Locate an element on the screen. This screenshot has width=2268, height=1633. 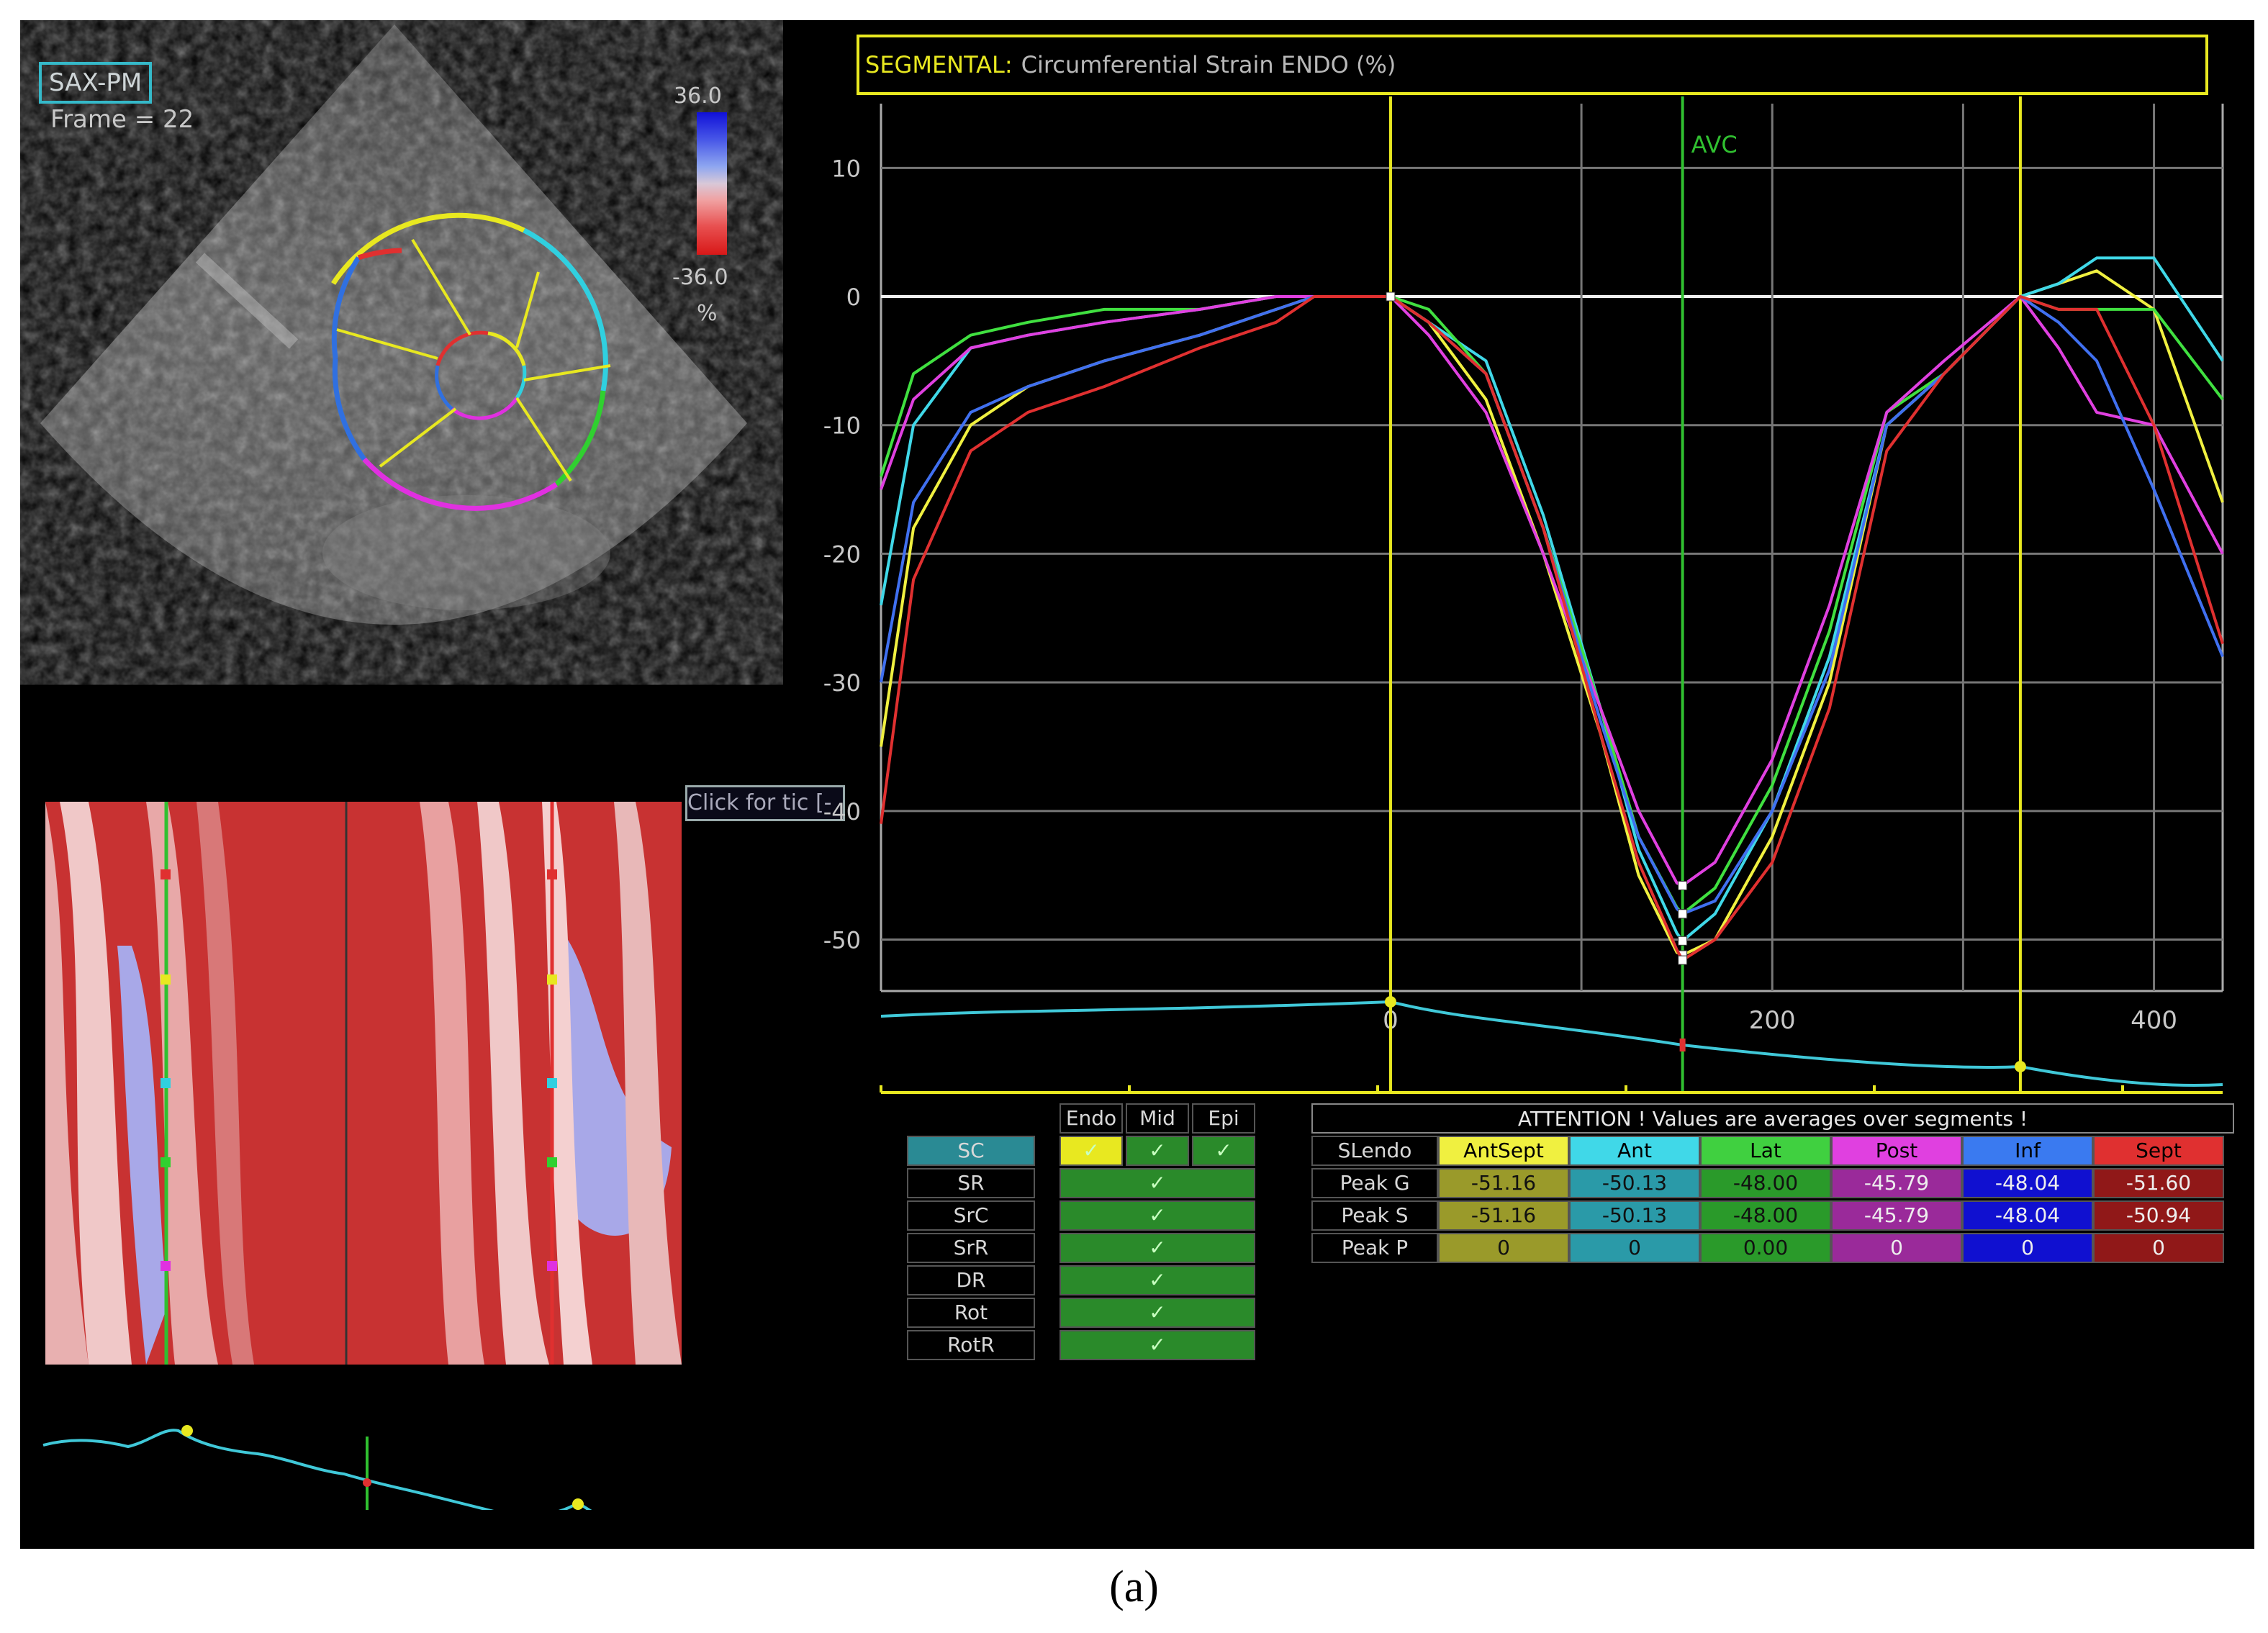
checkbox-sc-mid: ✓ is located at coordinates (1157, 1151).